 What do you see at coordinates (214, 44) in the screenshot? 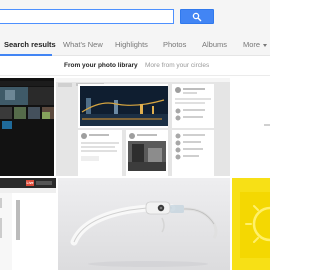
I see `tab-albums: Albums` at bounding box center [214, 44].